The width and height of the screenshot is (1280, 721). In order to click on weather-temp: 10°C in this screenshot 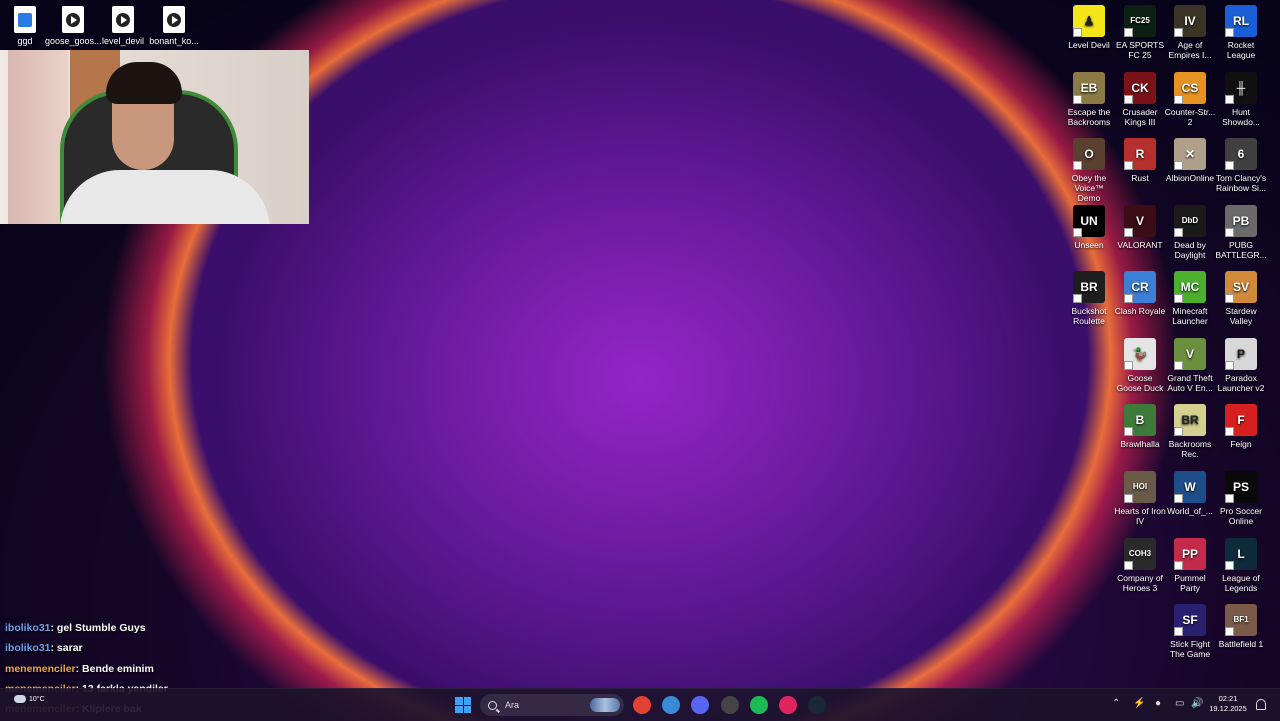, I will do `click(37, 699)`.